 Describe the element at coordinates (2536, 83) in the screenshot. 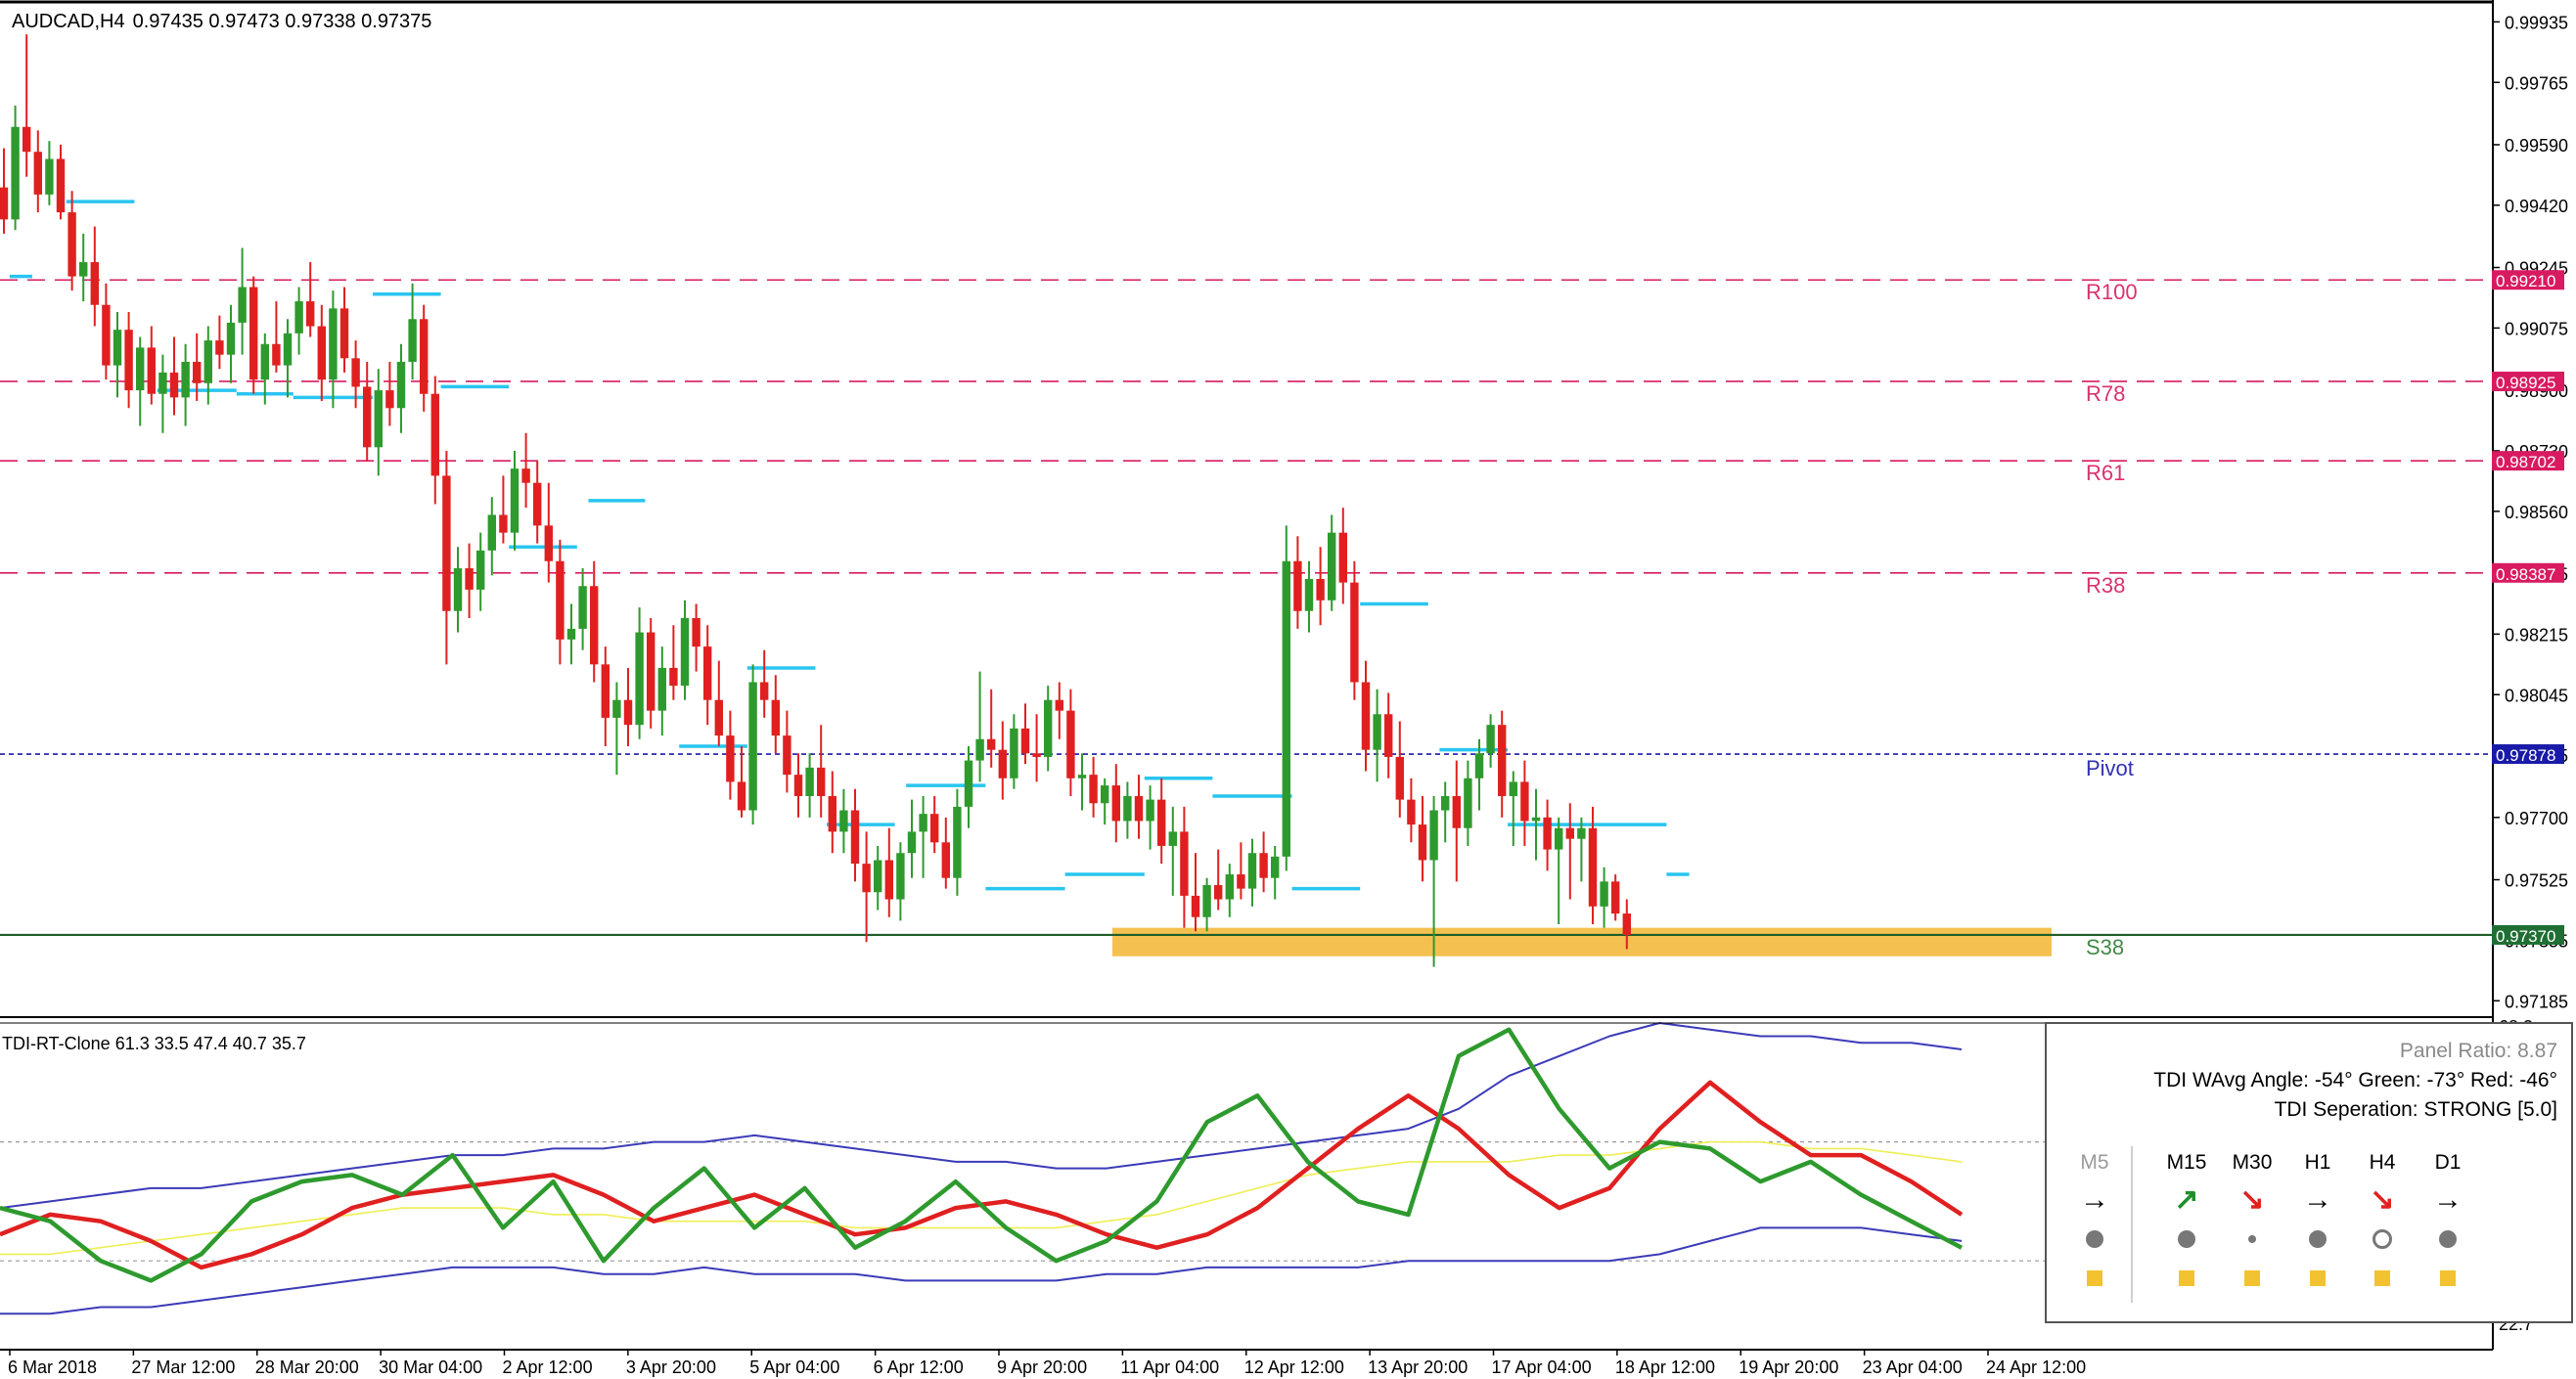

I see `price-tick-label: 0.99765` at that location.